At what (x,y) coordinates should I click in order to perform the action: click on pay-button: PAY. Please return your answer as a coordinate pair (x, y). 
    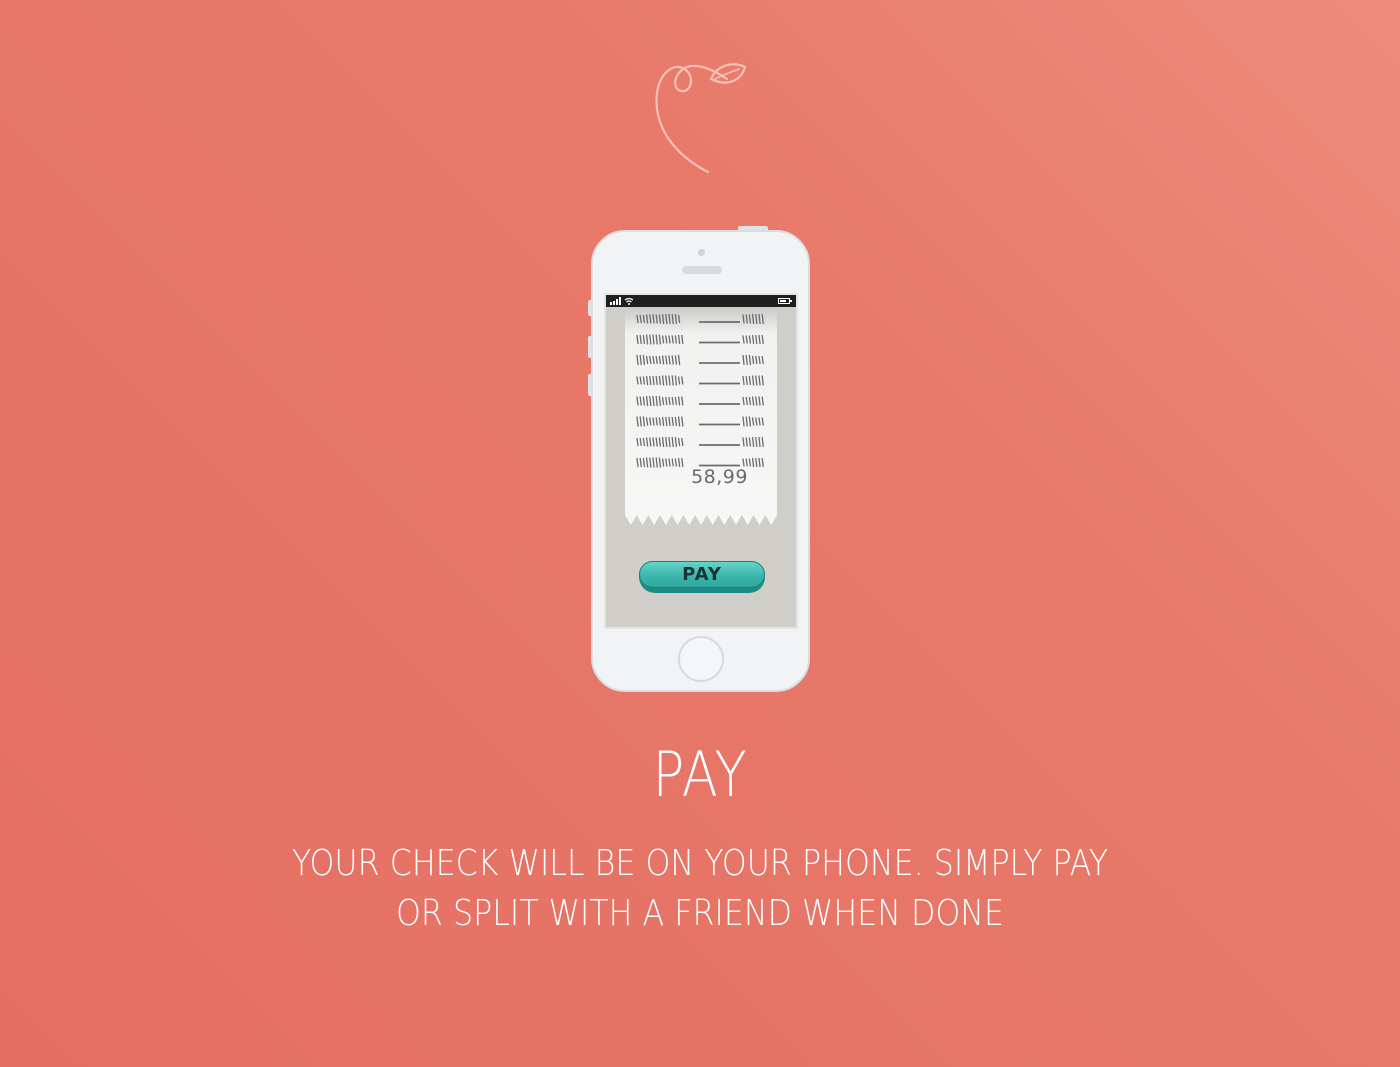
    Looking at the image, I should click on (702, 577).